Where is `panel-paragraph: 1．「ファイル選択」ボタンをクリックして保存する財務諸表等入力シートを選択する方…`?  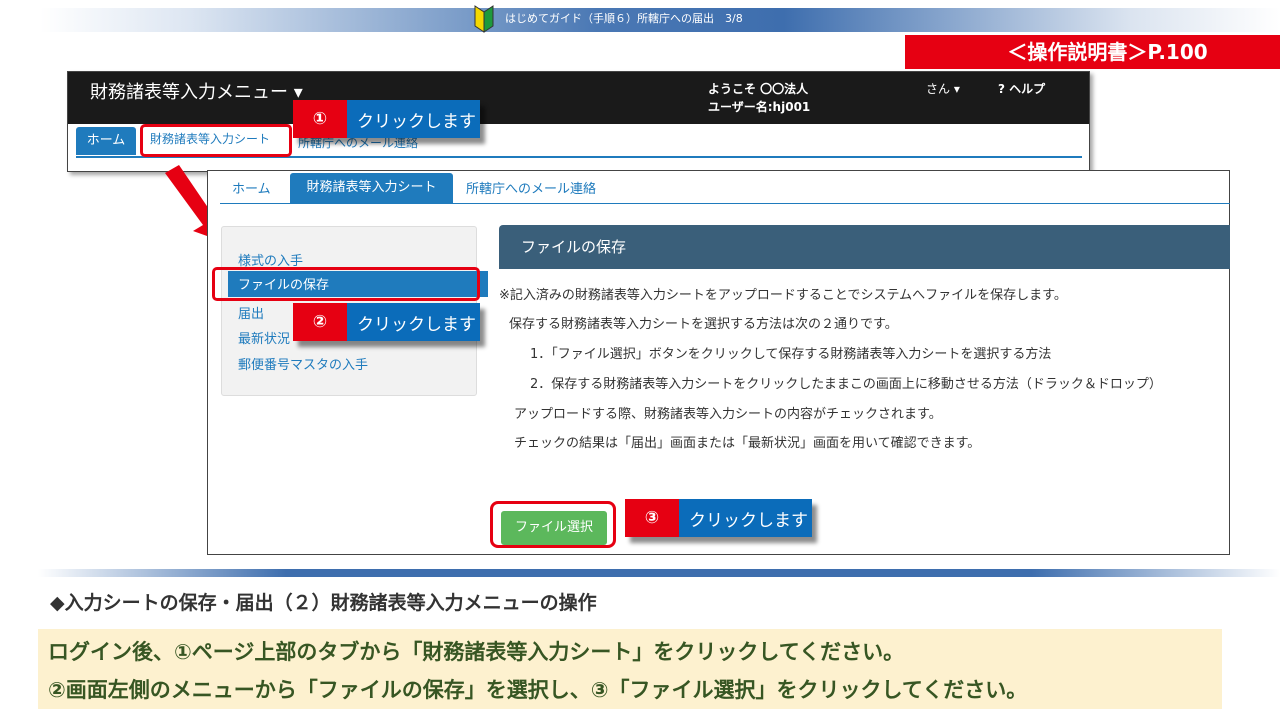 panel-paragraph: 1．「ファイル選択」ボタンをクリックして保存する財務諸表等入力シートを選択する方… is located at coordinates (791, 354).